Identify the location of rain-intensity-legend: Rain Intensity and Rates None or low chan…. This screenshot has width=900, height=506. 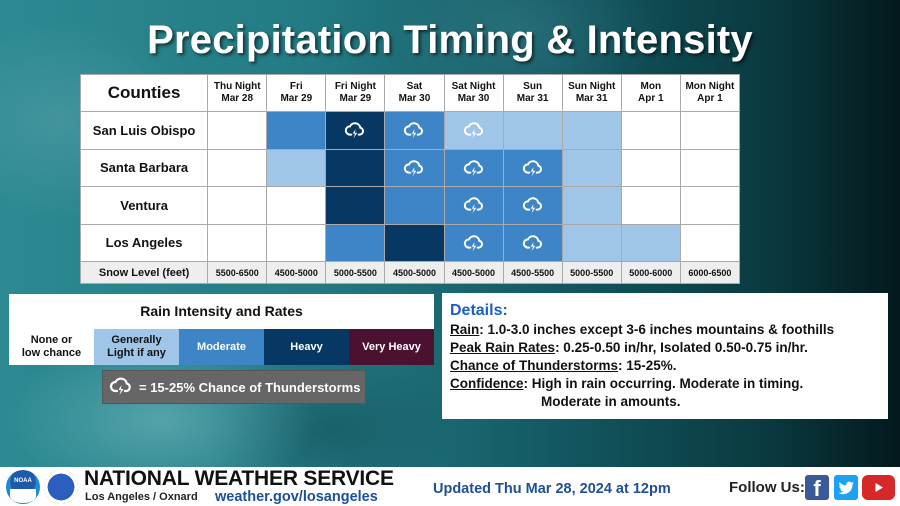
(221, 329).